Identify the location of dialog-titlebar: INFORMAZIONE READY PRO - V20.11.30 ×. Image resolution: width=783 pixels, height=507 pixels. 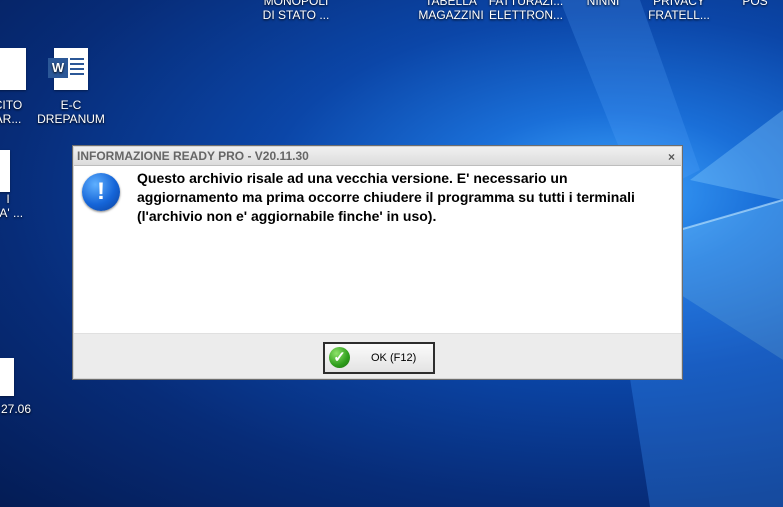
(377, 156).